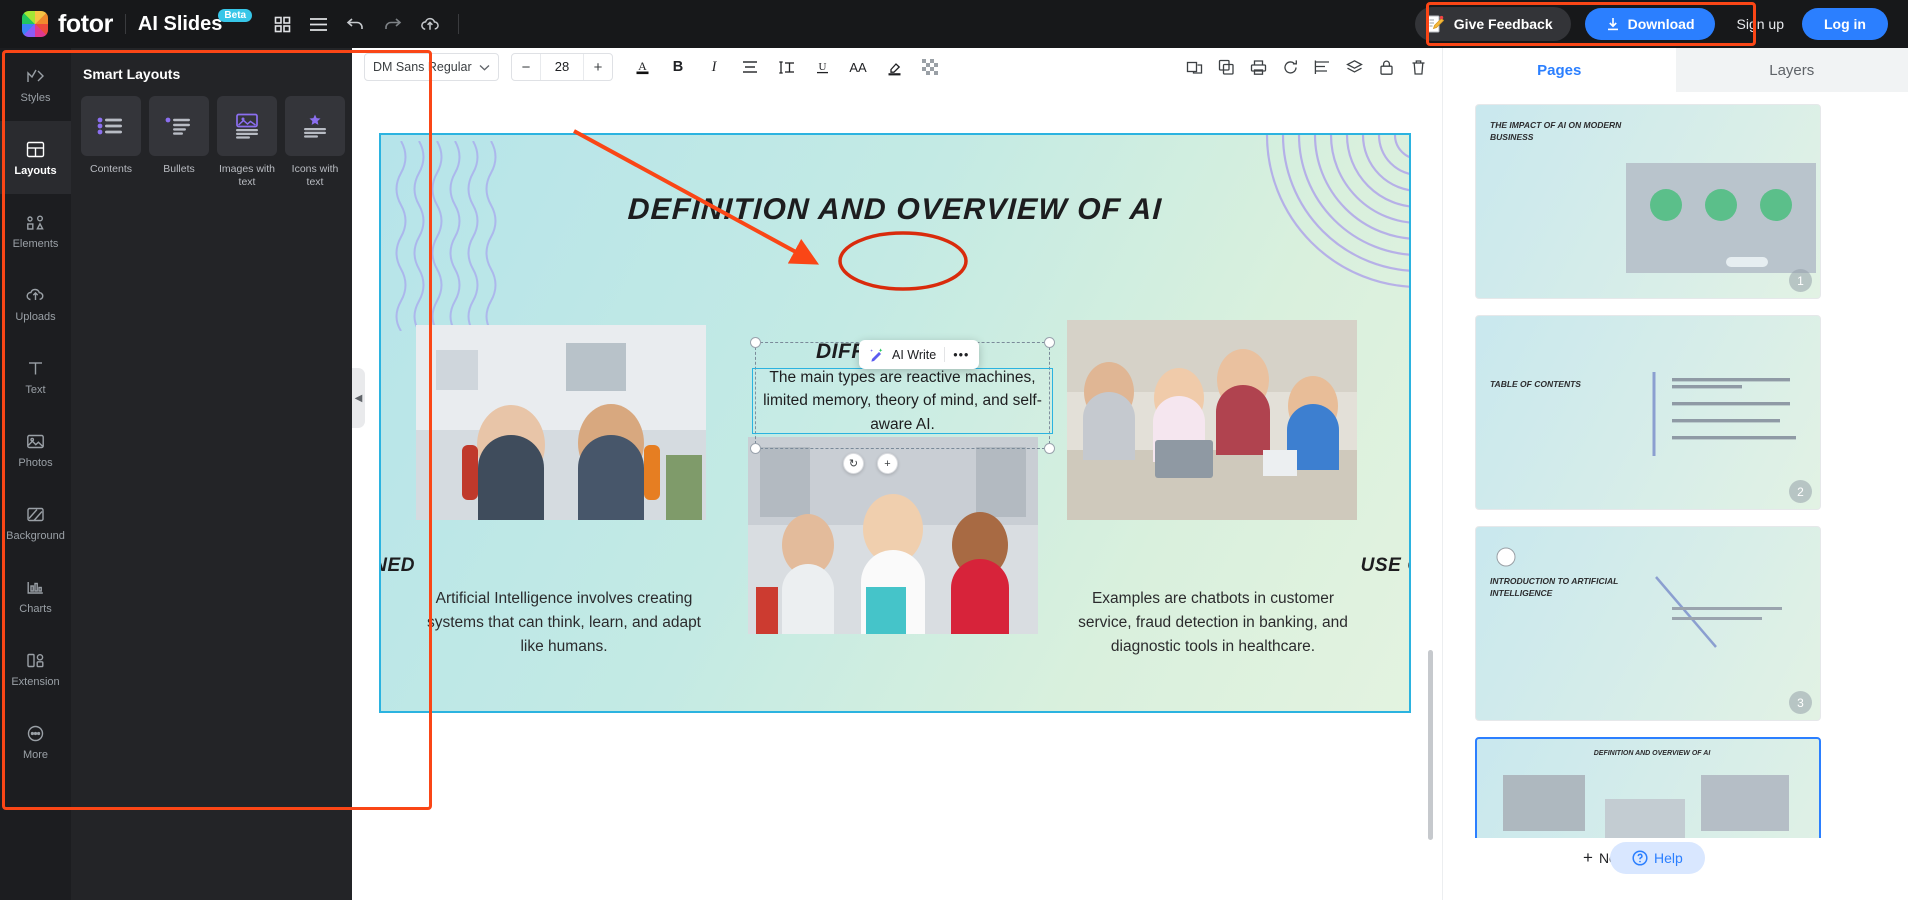  I want to click on bulleted-list-icon, so click(111, 126).